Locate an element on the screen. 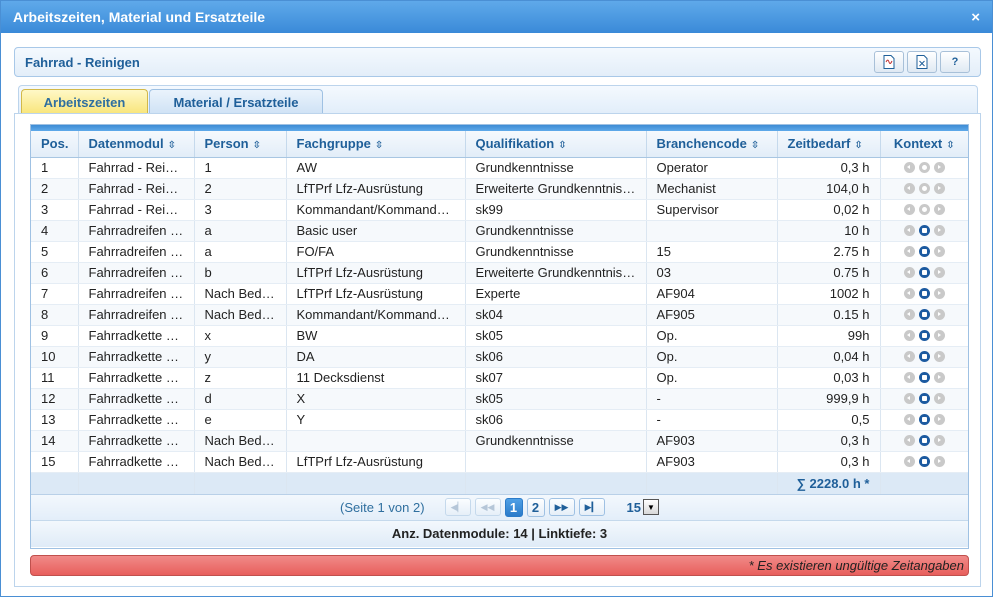 The image size is (993, 597). tab-material-ersatzteile: Material / Ersatzteile is located at coordinates (236, 101).